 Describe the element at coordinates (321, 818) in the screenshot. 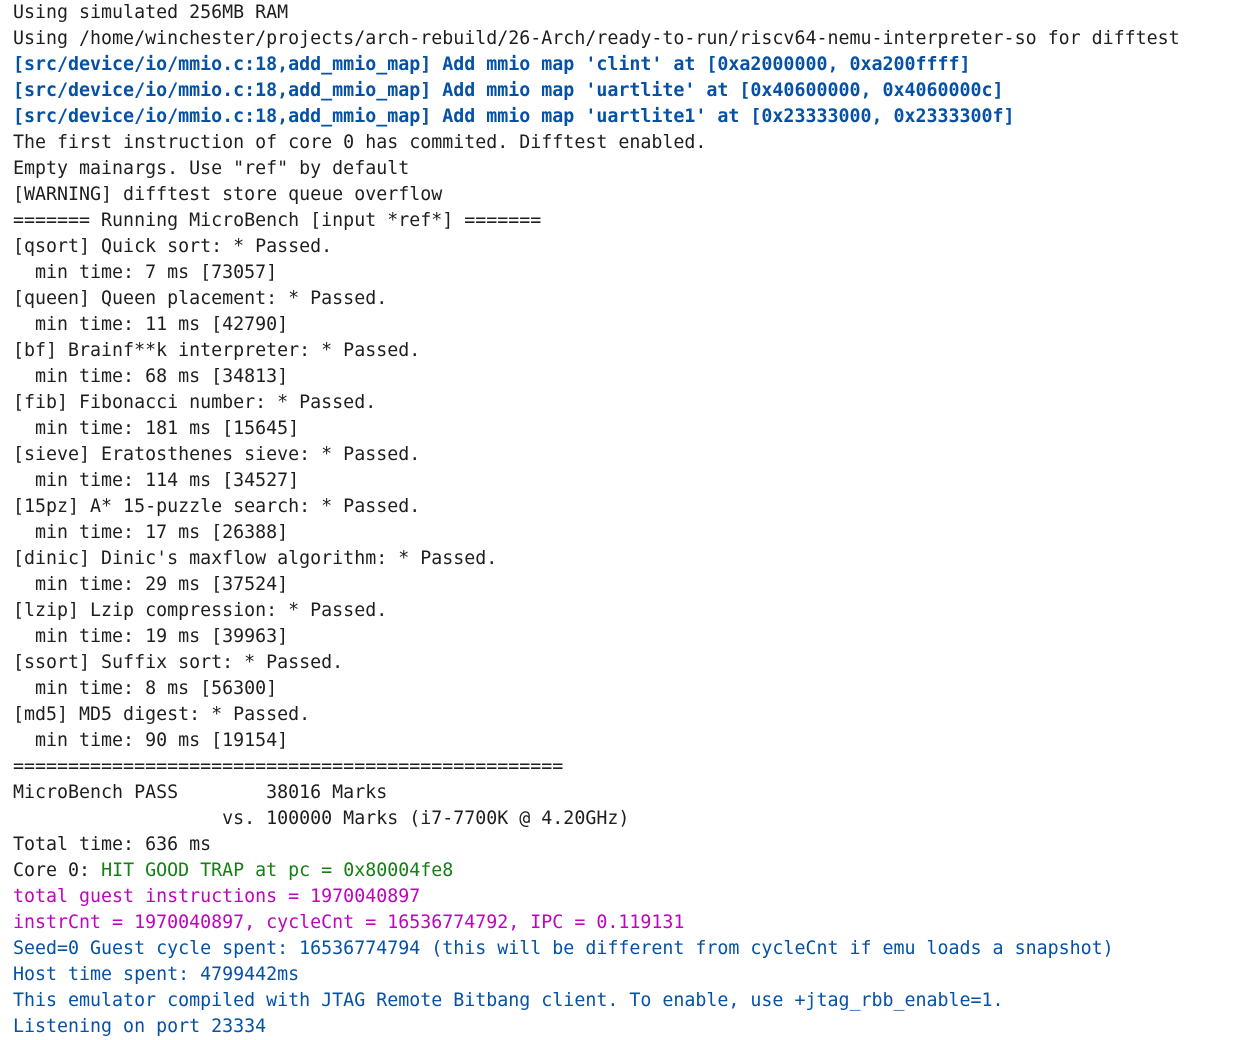

I see `terminal-line: vs. 100000 Marks (i7-7700K @ 4.20GHz)` at that location.